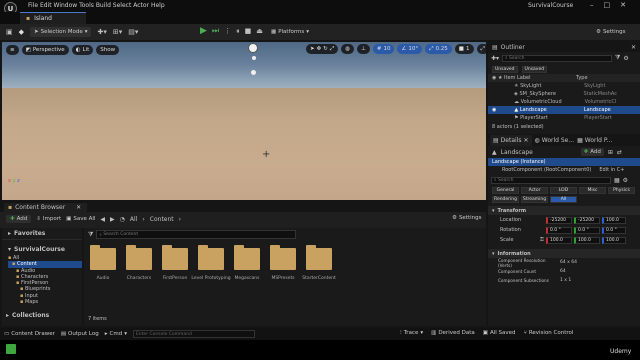 Image resolution: width=640 pixels, height=360 pixels. Describe the element at coordinates (133, 219) in the screenshot. I see `breadcrumb-all: All` at that location.